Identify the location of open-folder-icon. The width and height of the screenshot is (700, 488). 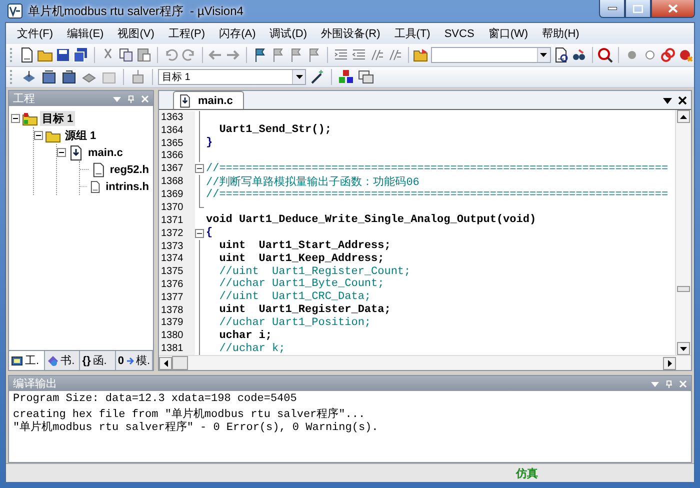
(421, 55).